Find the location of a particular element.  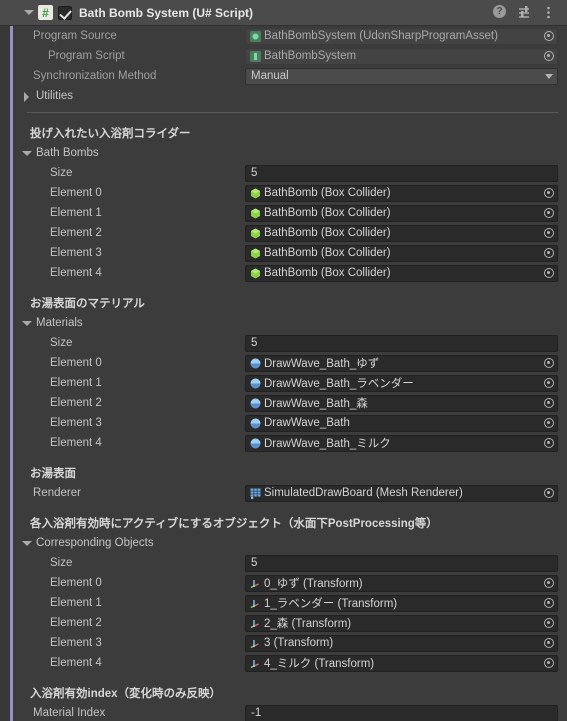

corresponding-element-2-value: 2_森 (Transform) is located at coordinates (308, 624).